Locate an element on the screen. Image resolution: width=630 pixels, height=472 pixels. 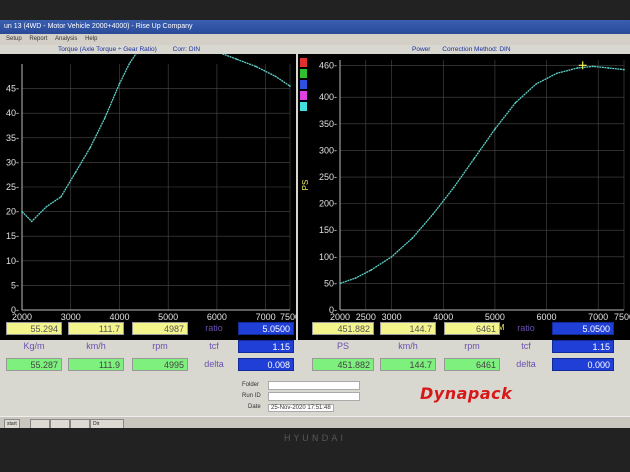
menu-help: Help is located at coordinates (91, 39).